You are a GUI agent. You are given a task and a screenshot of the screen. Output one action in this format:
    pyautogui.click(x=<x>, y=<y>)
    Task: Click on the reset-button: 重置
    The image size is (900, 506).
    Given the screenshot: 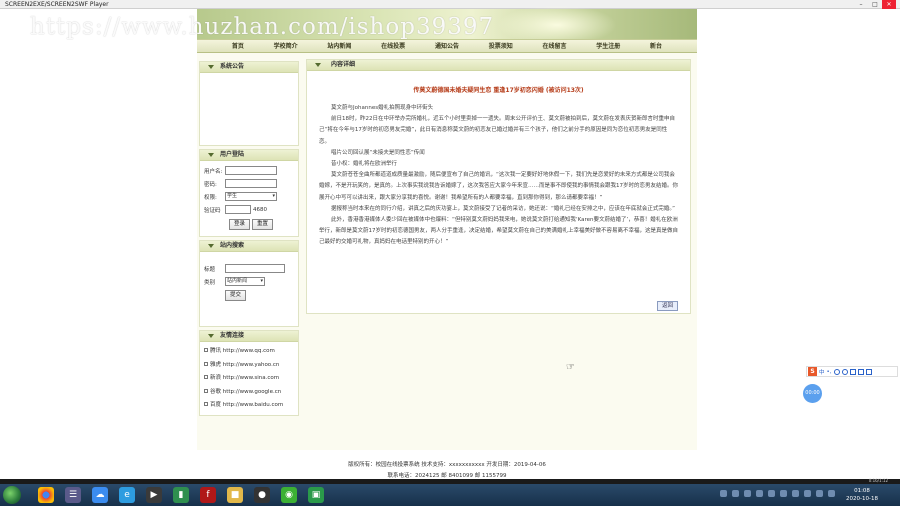 What is the action you would take?
    pyautogui.click(x=263, y=224)
    